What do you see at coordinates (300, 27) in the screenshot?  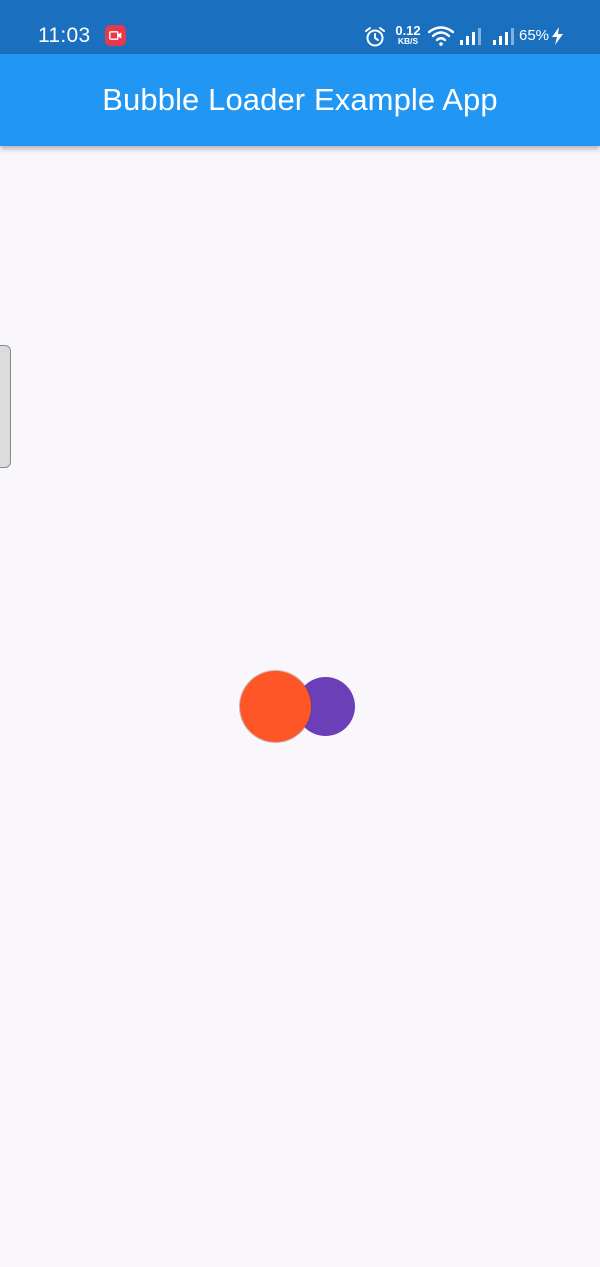 I see `status-bar: 11:03 0.12 KB/S 65%` at bounding box center [300, 27].